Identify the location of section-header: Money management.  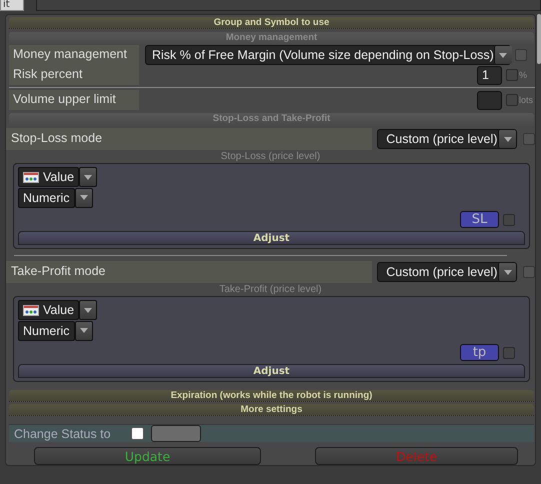
(271, 38).